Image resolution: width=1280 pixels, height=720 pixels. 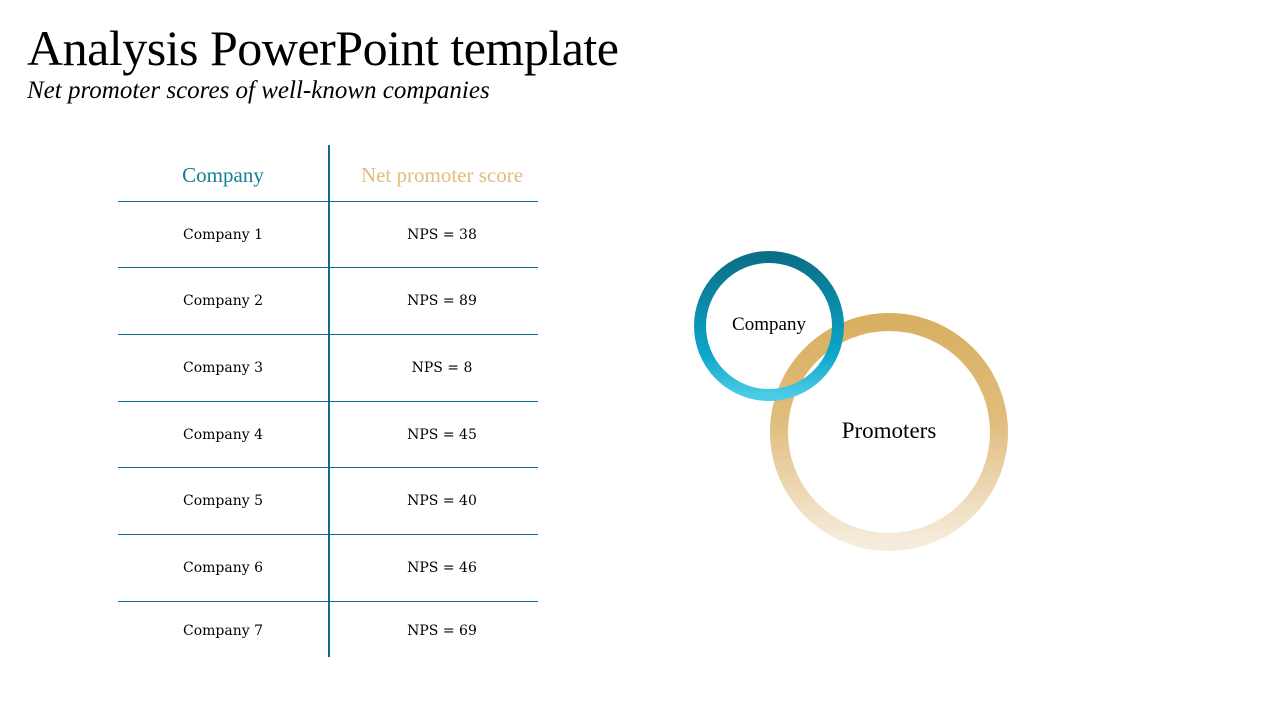 I want to click on venn-diagram: Company Promoters, so click(x=850, y=400).